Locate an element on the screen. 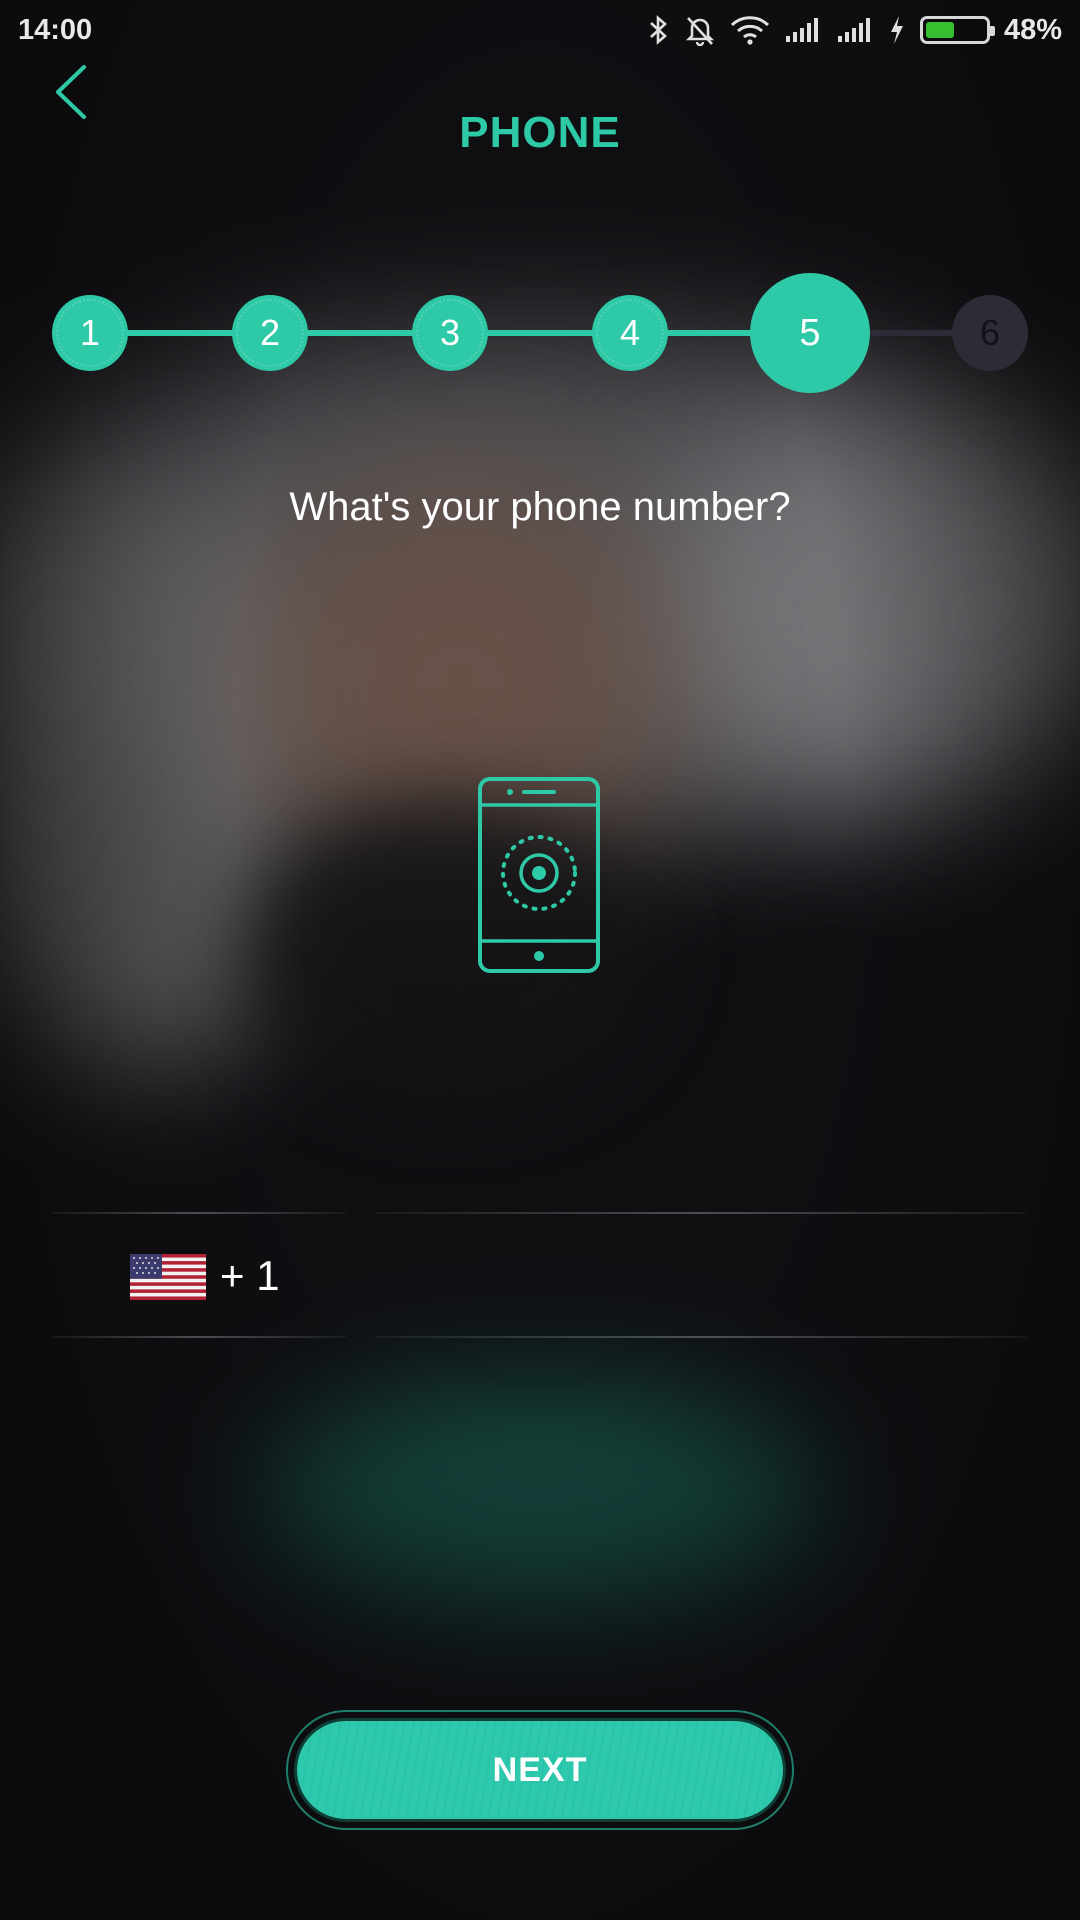  progress-stepper: 1 2 3 4 5 6 is located at coordinates (540, 333).